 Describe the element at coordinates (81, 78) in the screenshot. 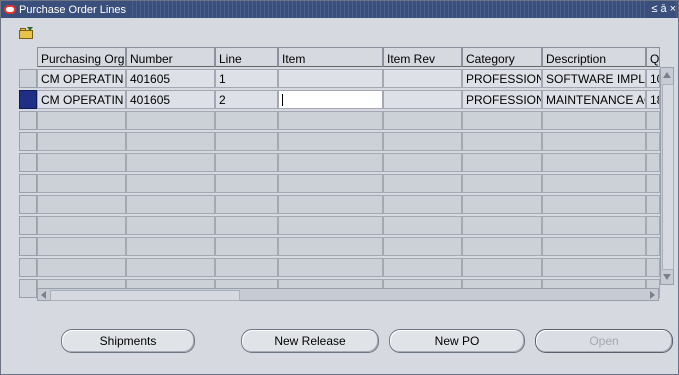

I see `table-cell: CM OPERATIN` at that location.